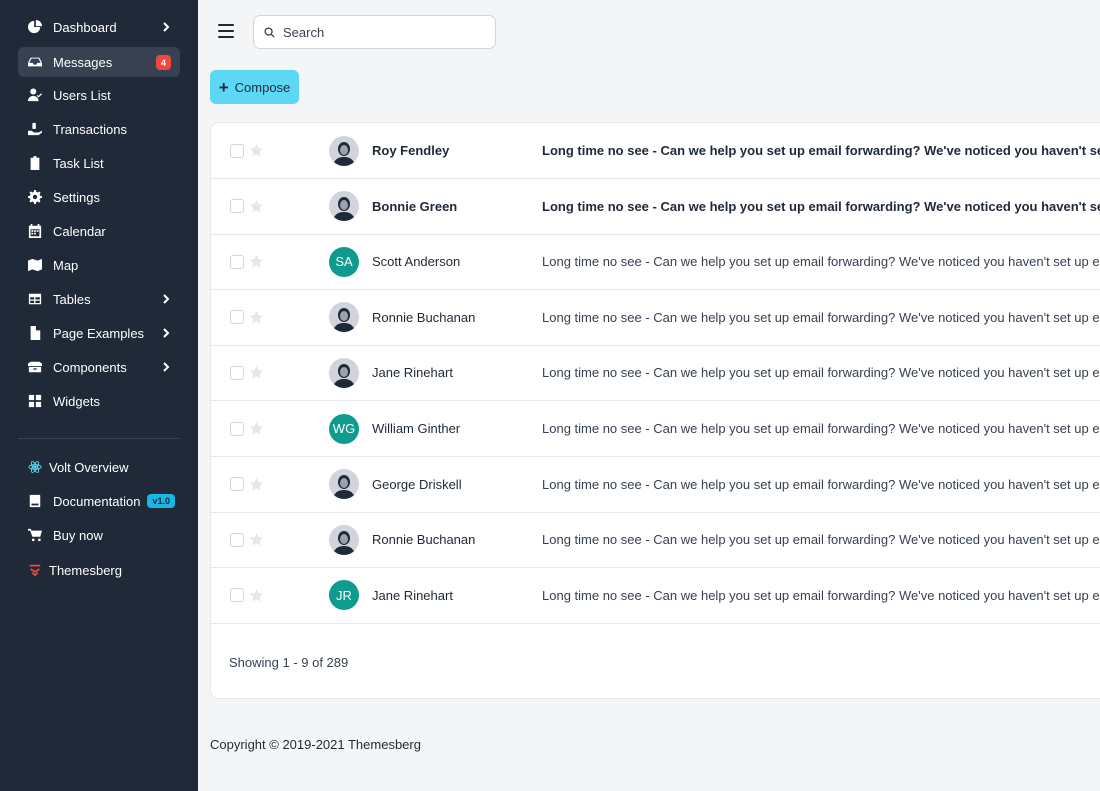 The image size is (1100, 791). Describe the element at coordinates (34, 95) in the screenshot. I see `user-check-icon` at that location.